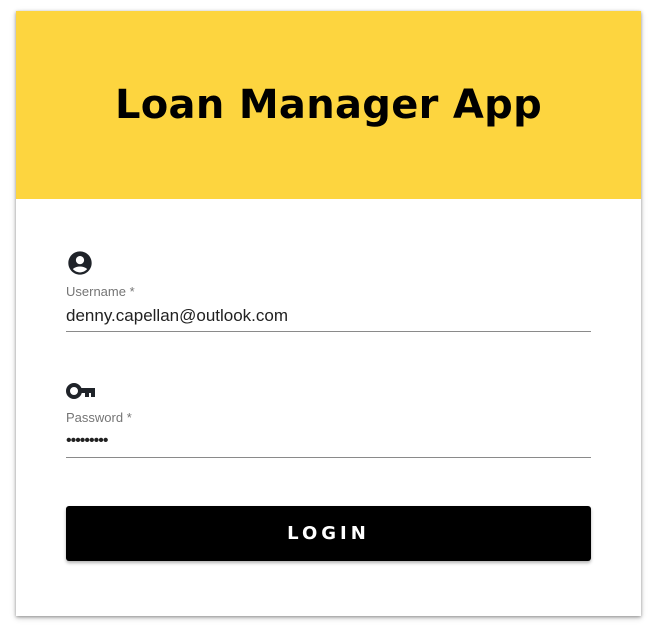  I want to click on app-title: Loan Manager App, so click(328, 105).